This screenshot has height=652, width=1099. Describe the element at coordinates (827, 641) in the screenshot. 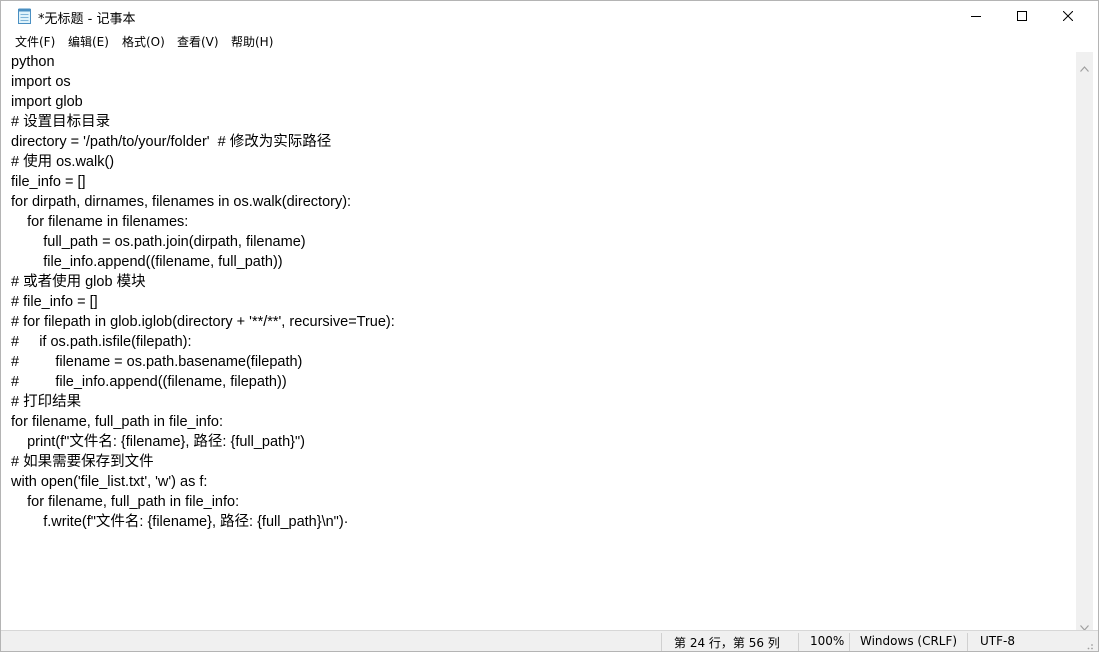

I see `zoom-level: 100%` at that location.